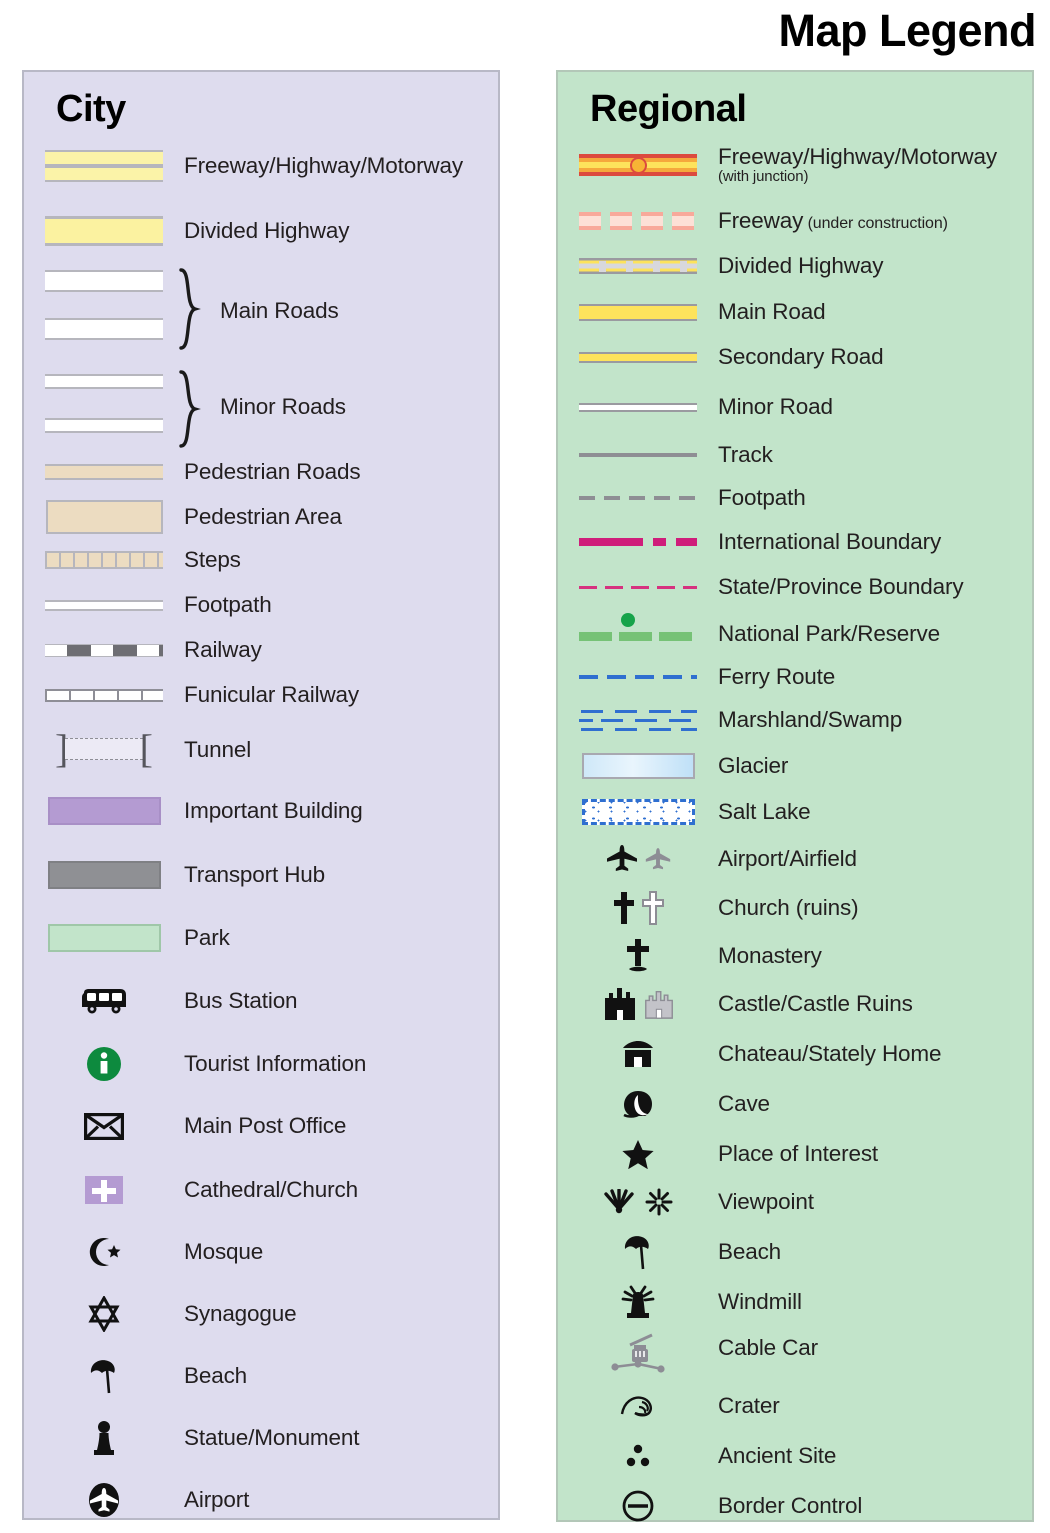 This screenshot has width=1050, height=1533. What do you see at coordinates (261, 1500) in the screenshot?
I see `legend-row: Airport` at bounding box center [261, 1500].